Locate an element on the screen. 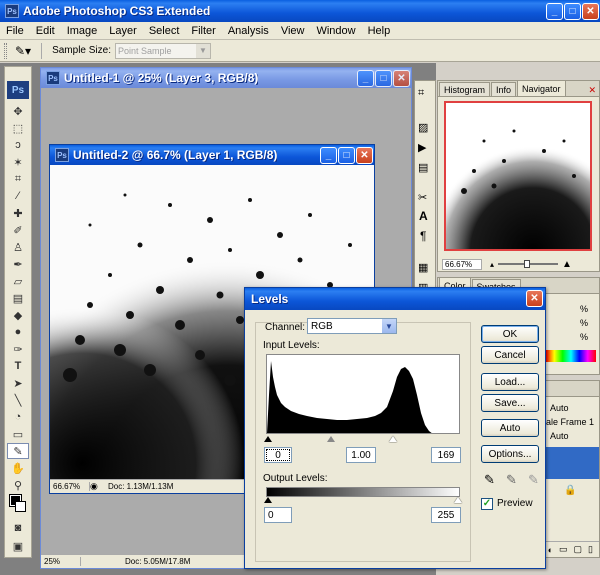 The image size is (600, 575). app-title-bar: Ps Adobe Photoshop CS3 Extended _ □ ✕ is located at coordinates (300, 11).